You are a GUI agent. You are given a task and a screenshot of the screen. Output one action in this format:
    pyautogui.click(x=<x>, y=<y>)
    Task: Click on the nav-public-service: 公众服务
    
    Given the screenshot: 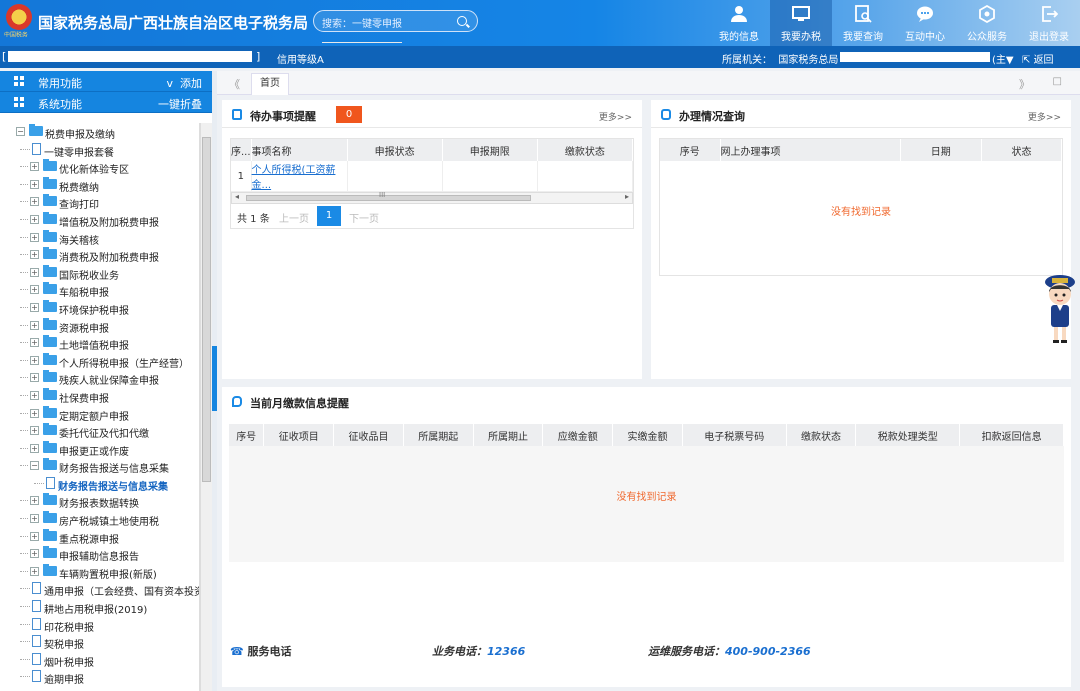 What is the action you would take?
    pyautogui.click(x=987, y=23)
    